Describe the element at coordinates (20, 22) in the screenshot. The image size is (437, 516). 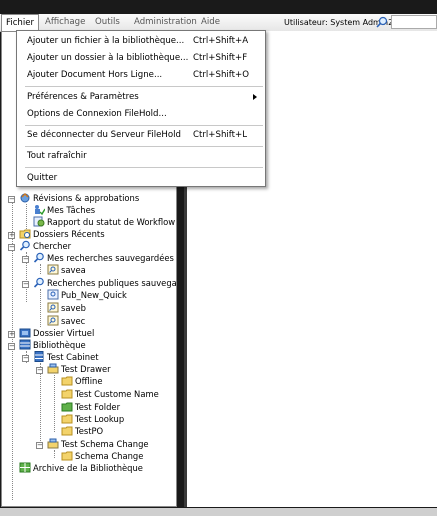
I see `menu-fichier: Fichier` at that location.